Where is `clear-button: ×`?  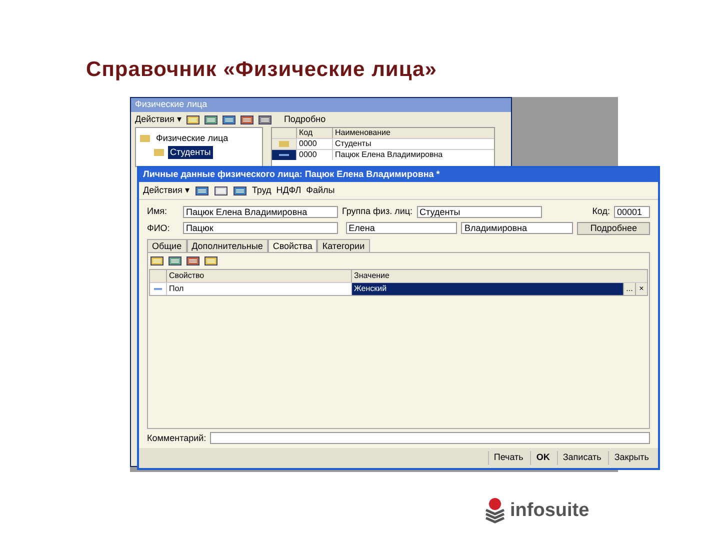
clear-button: × is located at coordinates (641, 289).